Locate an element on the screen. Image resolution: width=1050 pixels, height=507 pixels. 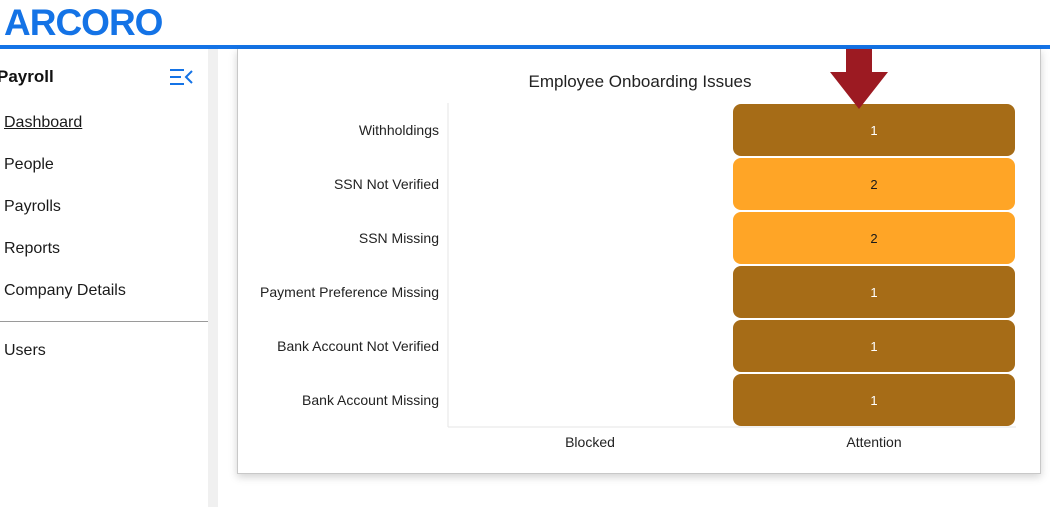
sidebar-item-people: People is located at coordinates (29, 165).